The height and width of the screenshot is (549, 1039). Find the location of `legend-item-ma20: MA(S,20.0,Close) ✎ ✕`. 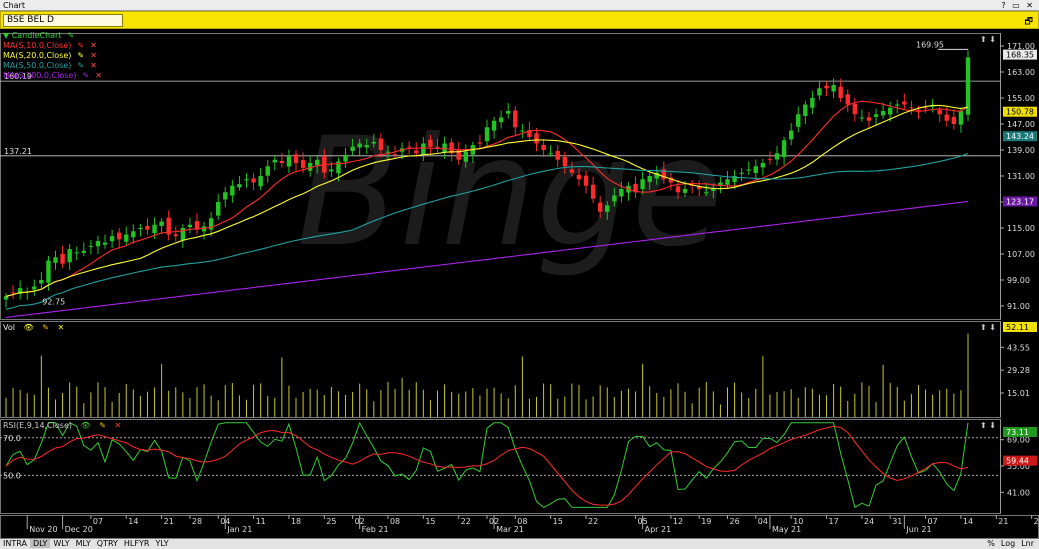

legend-item-ma20: MA(S,20.0,Close) ✎ ✕ is located at coordinates (52, 56).